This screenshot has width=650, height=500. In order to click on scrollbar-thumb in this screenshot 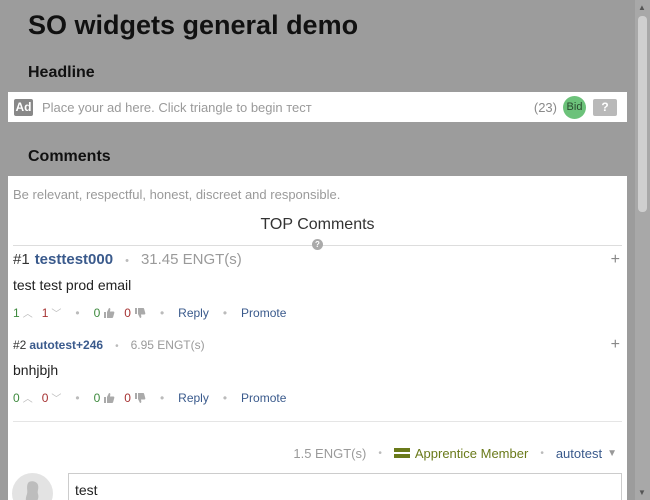, I will do `click(642, 114)`.